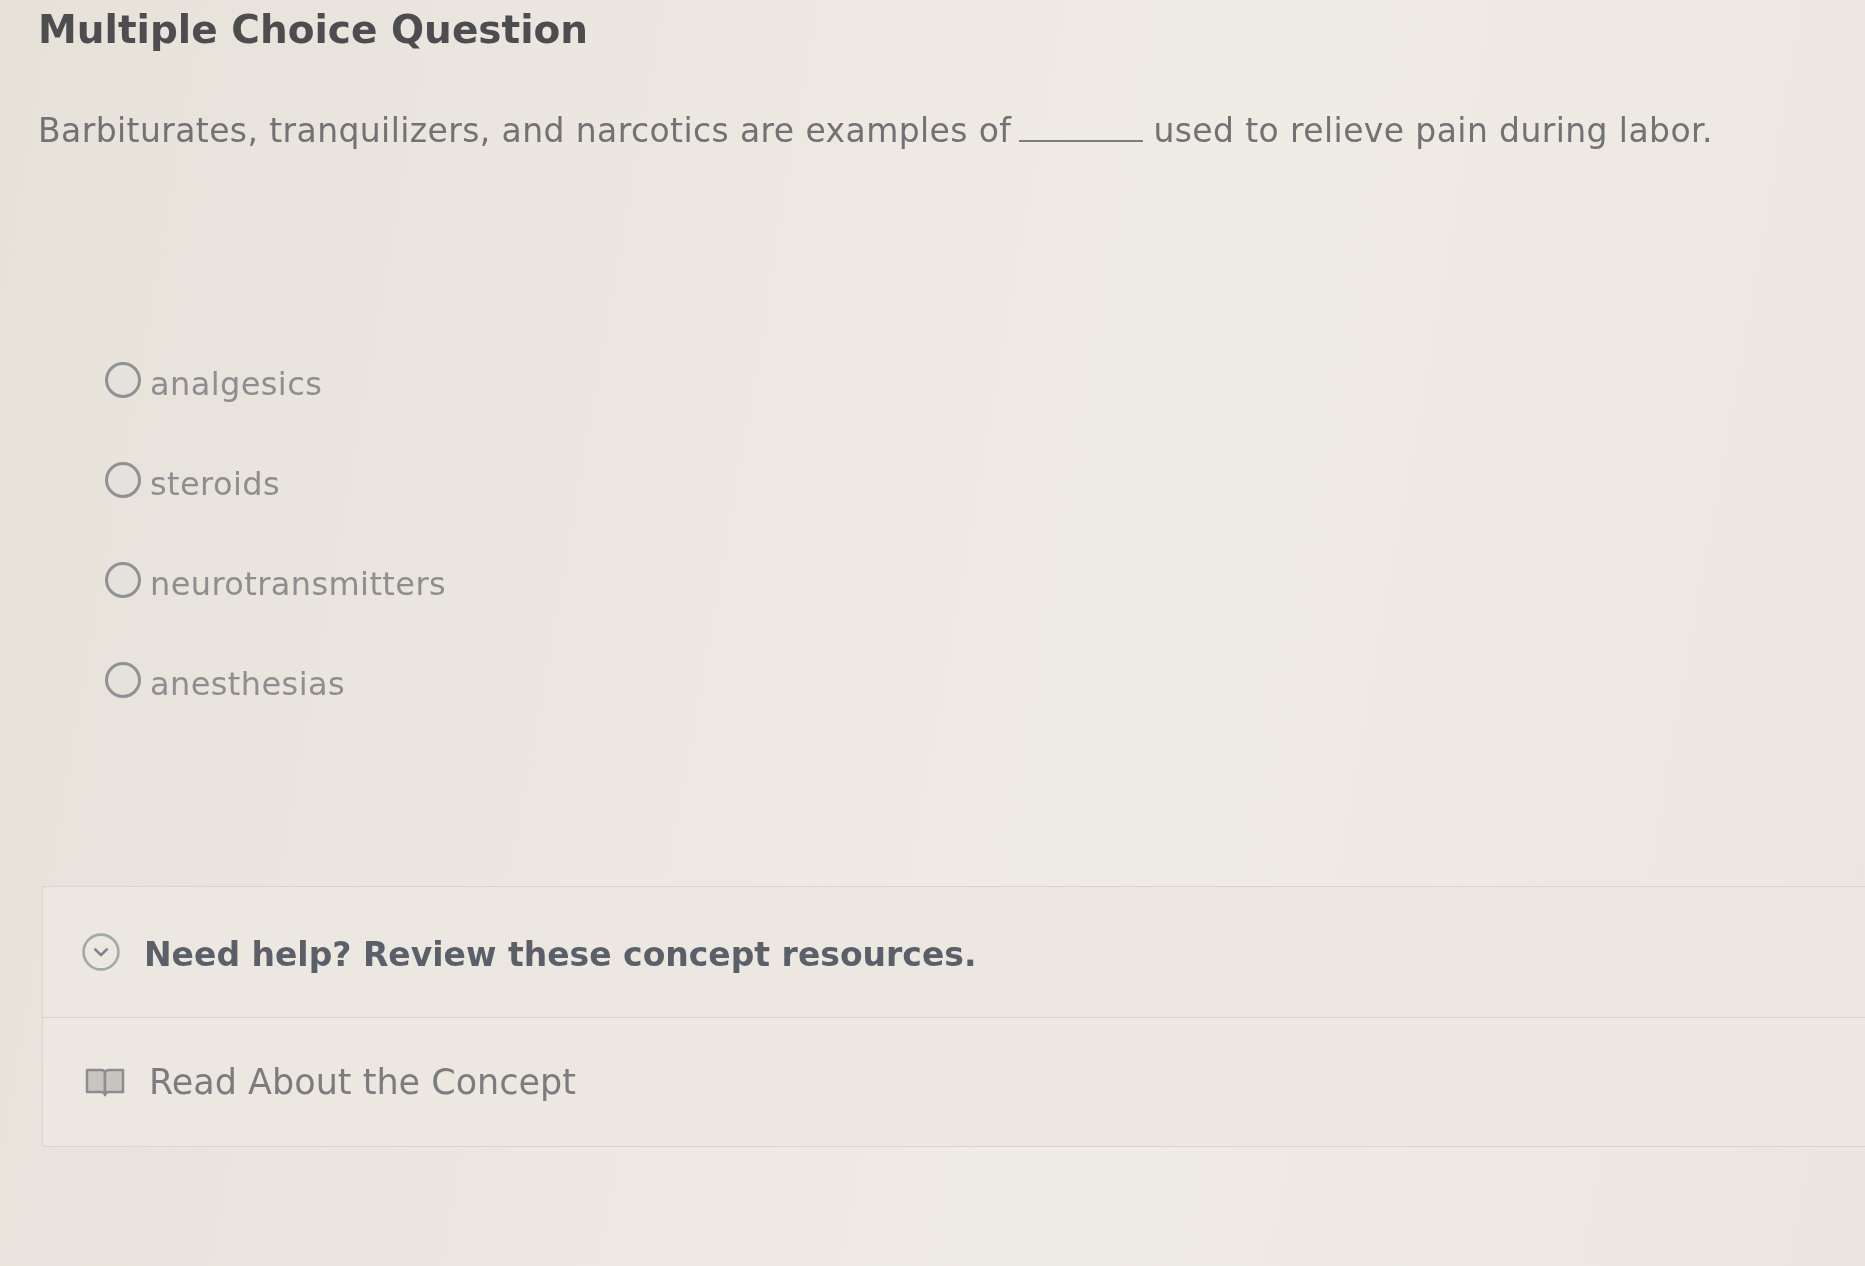 This screenshot has height=1266, width=1865. What do you see at coordinates (560, 955) in the screenshot?
I see `help-heading: Need help? Review these concept resources.` at bounding box center [560, 955].